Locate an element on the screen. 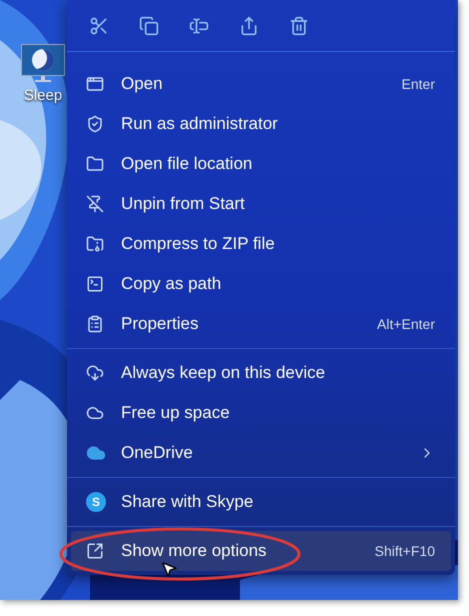 The width and height of the screenshot is (469, 616). menu-item: Compress to ZIP file is located at coordinates (261, 244).